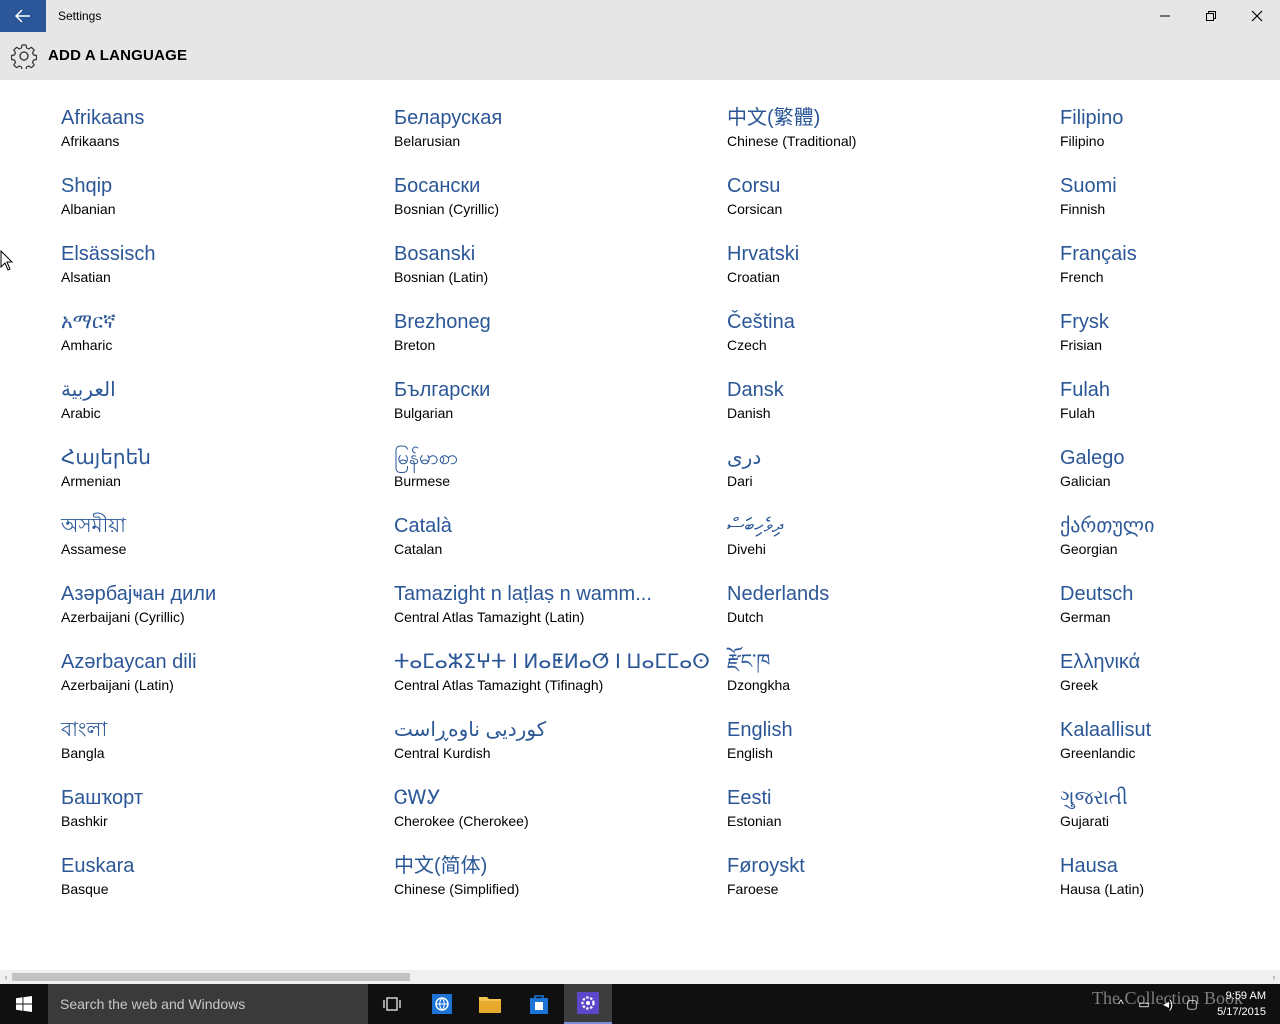 The width and height of the screenshot is (1280, 1024). Describe the element at coordinates (1084, 322) in the screenshot. I see `language-native-name: Frysk` at that location.